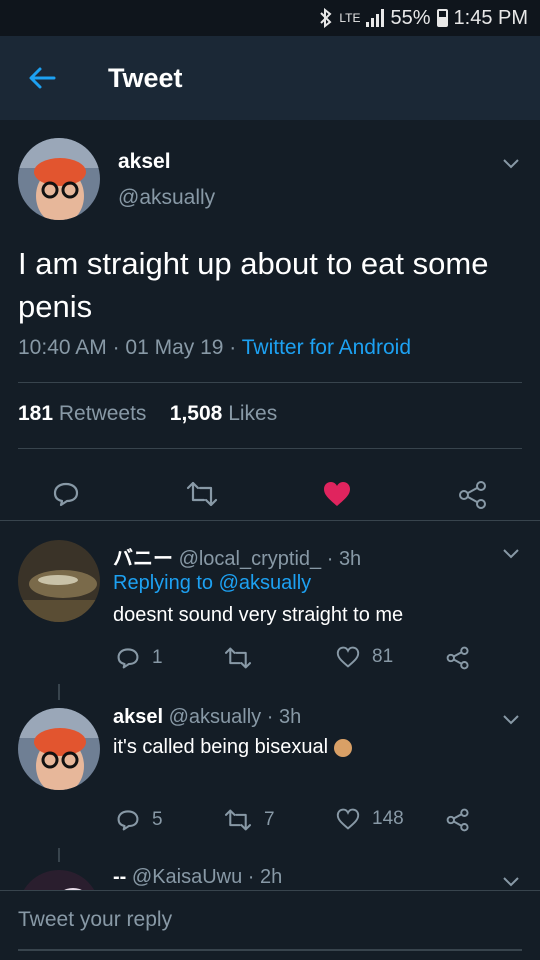  What do you see at coordinates (350, 18) in the screenshot?
I see `network-label: LTE` at bounding box center [350, 18].